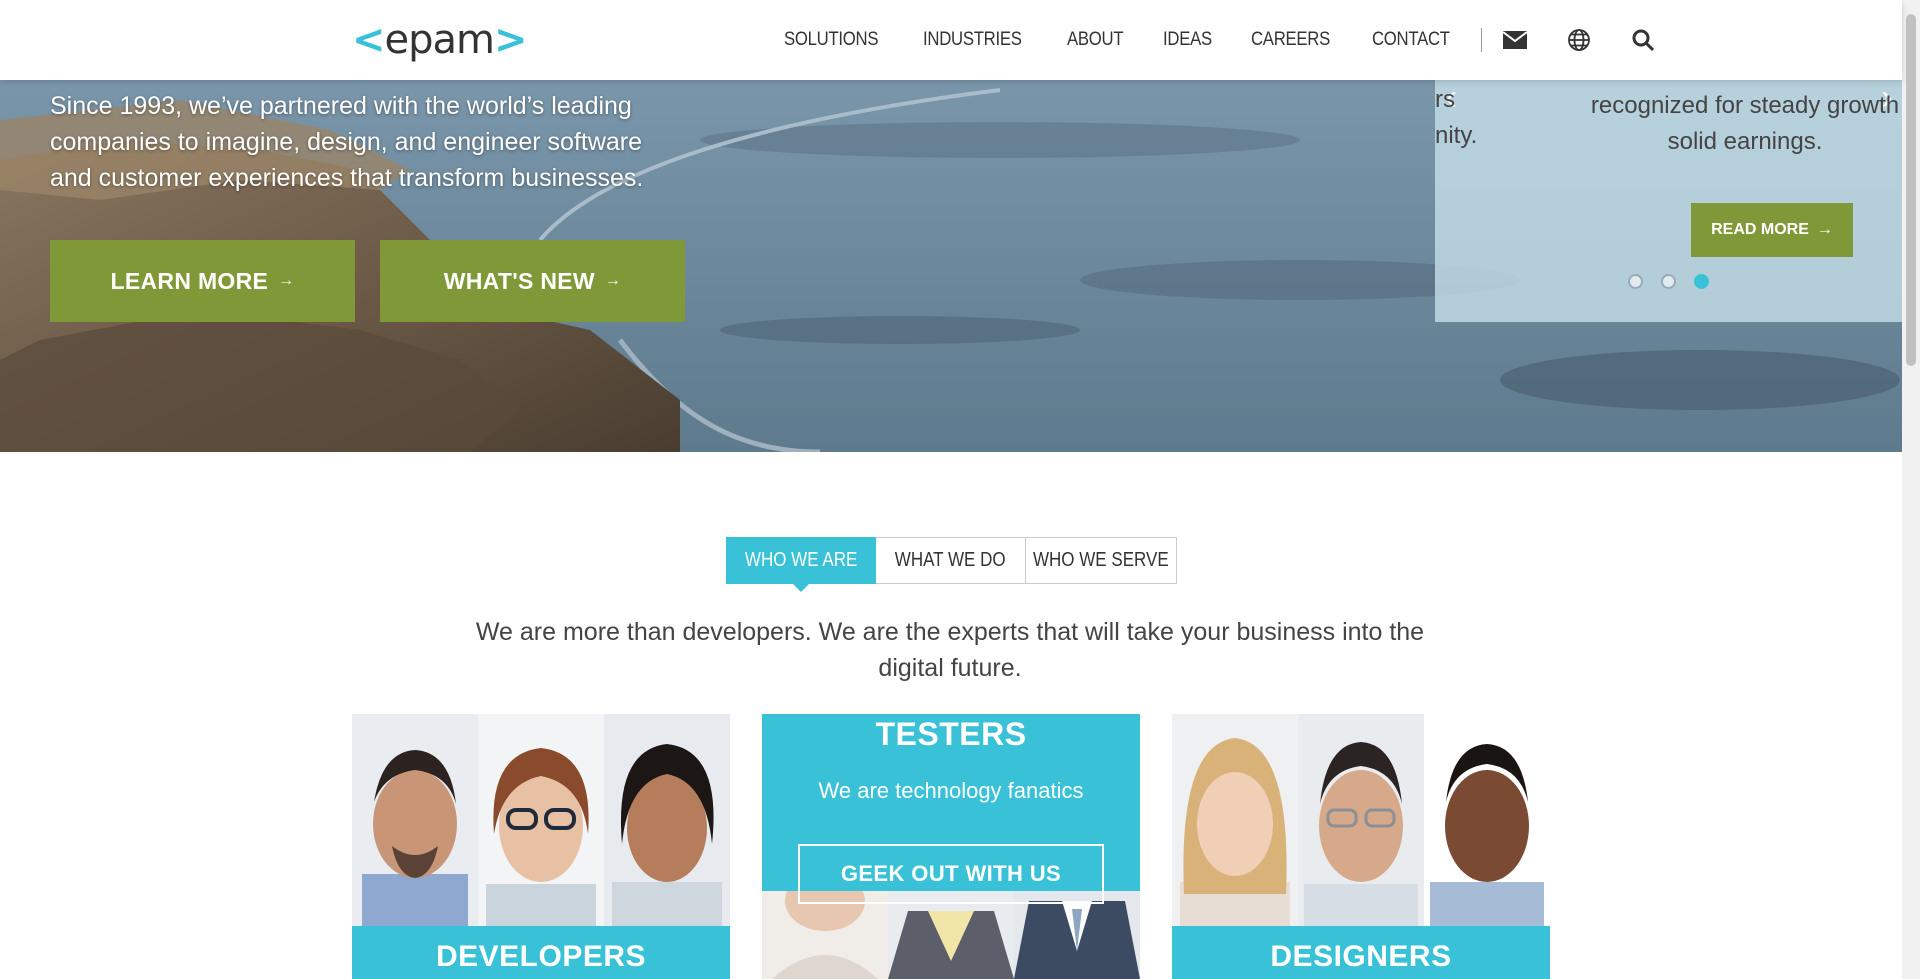 The width and height of the screenshot is (1920, 979). What do you see at coordinates (951, 874) in the screenshot?
I see `geek-out-button: GEEK OUT WITH US` at bounding box center [951, 874].